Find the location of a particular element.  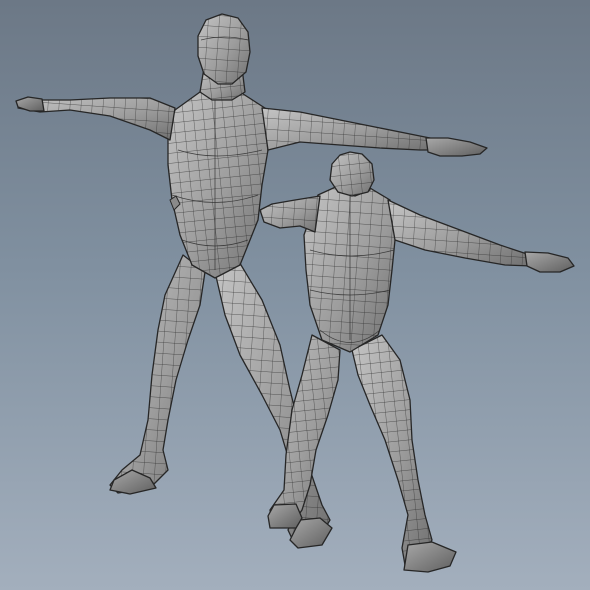

back-figure-left-foot is located at coordinates (285, 516).